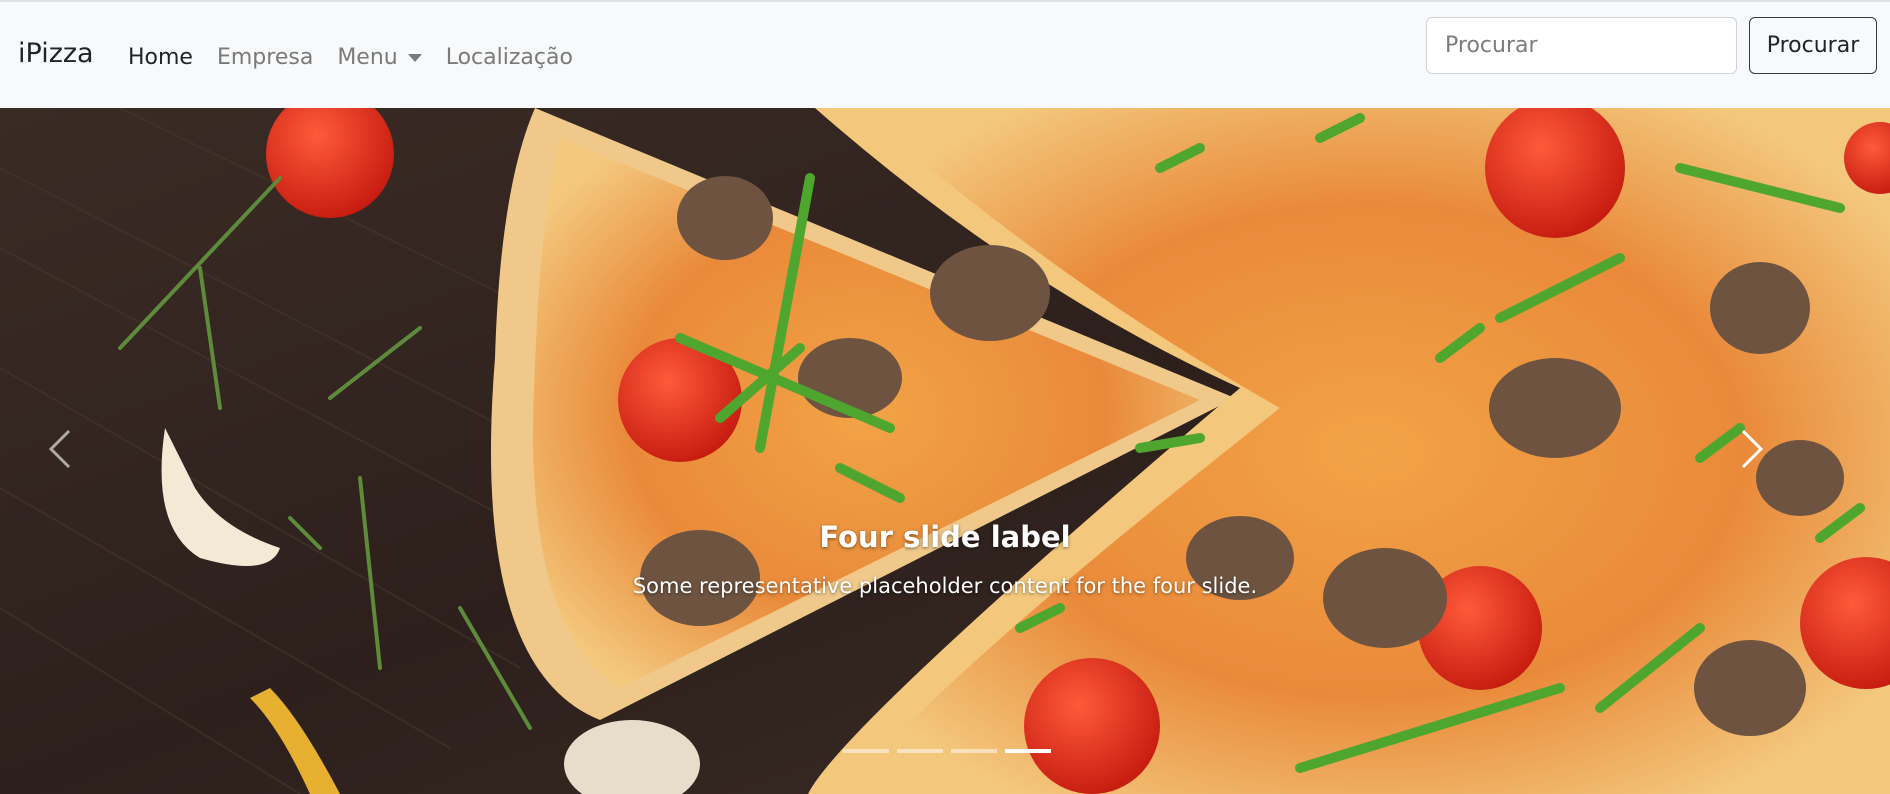 This screenshot has height=794, width=1890. Describe the element at coordinates (509, 58) in the screenshot. I see `nav-link-localizacao: Localização` at that location.